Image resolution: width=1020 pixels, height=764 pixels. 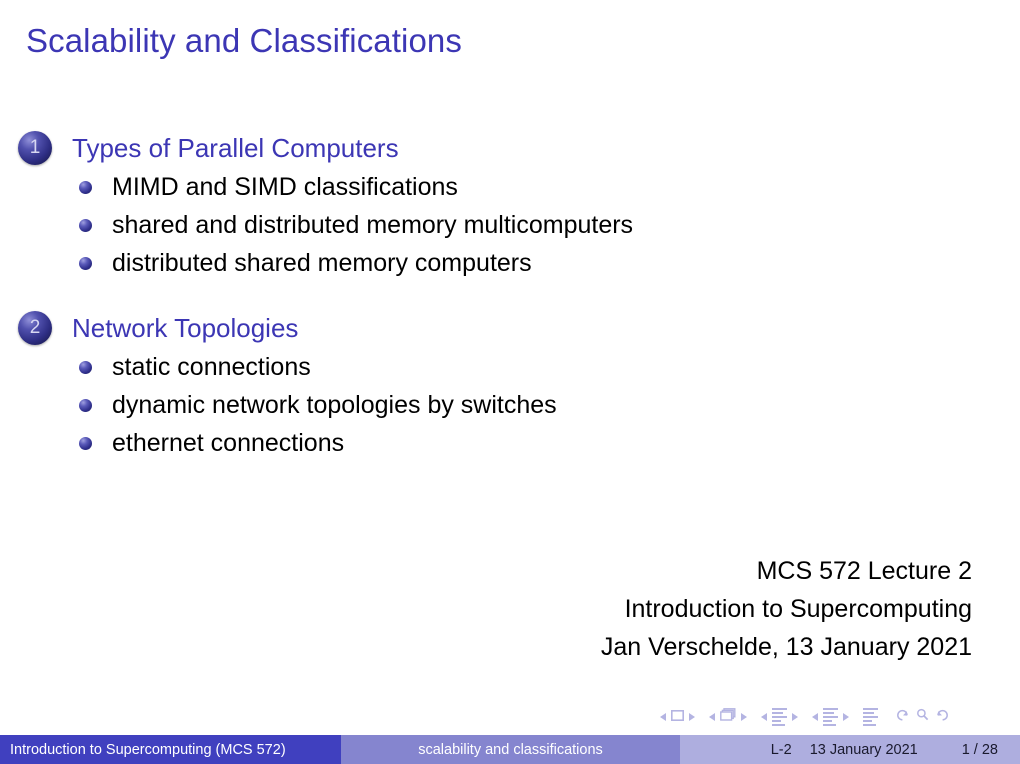 What do you see at coordinates (795, 717) in the screenshot?
I see `next-subsection-icon` at bounding box center [795, 717].